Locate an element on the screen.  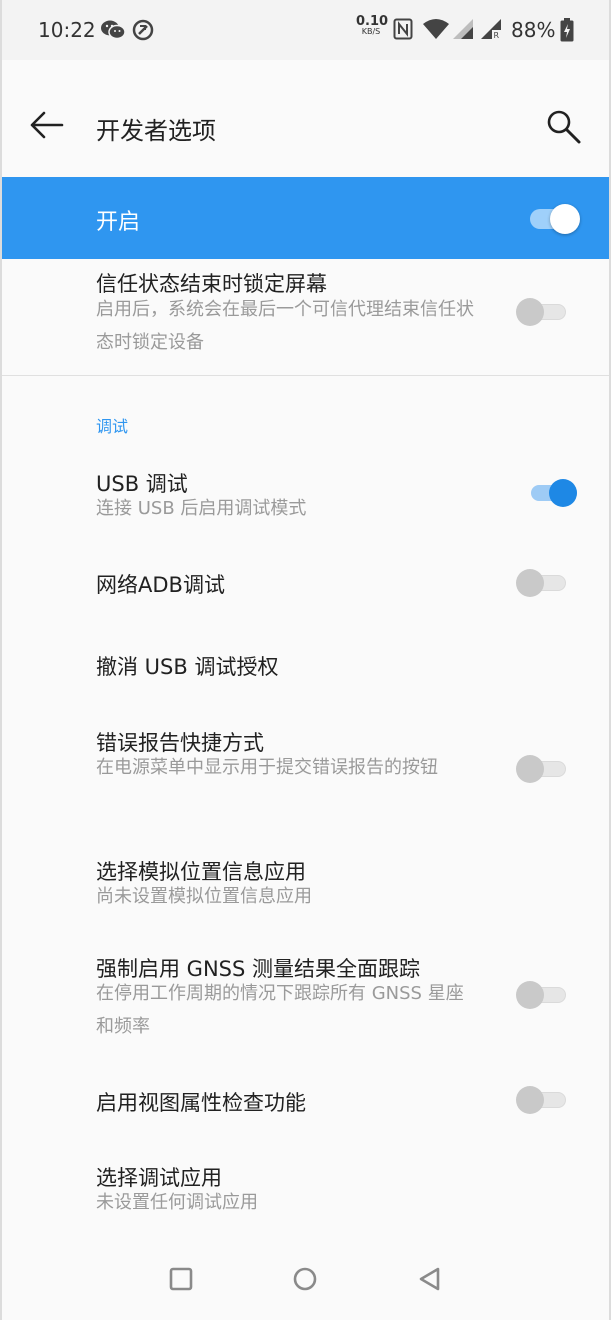
battery-icon is located at coordinates (567, 30).